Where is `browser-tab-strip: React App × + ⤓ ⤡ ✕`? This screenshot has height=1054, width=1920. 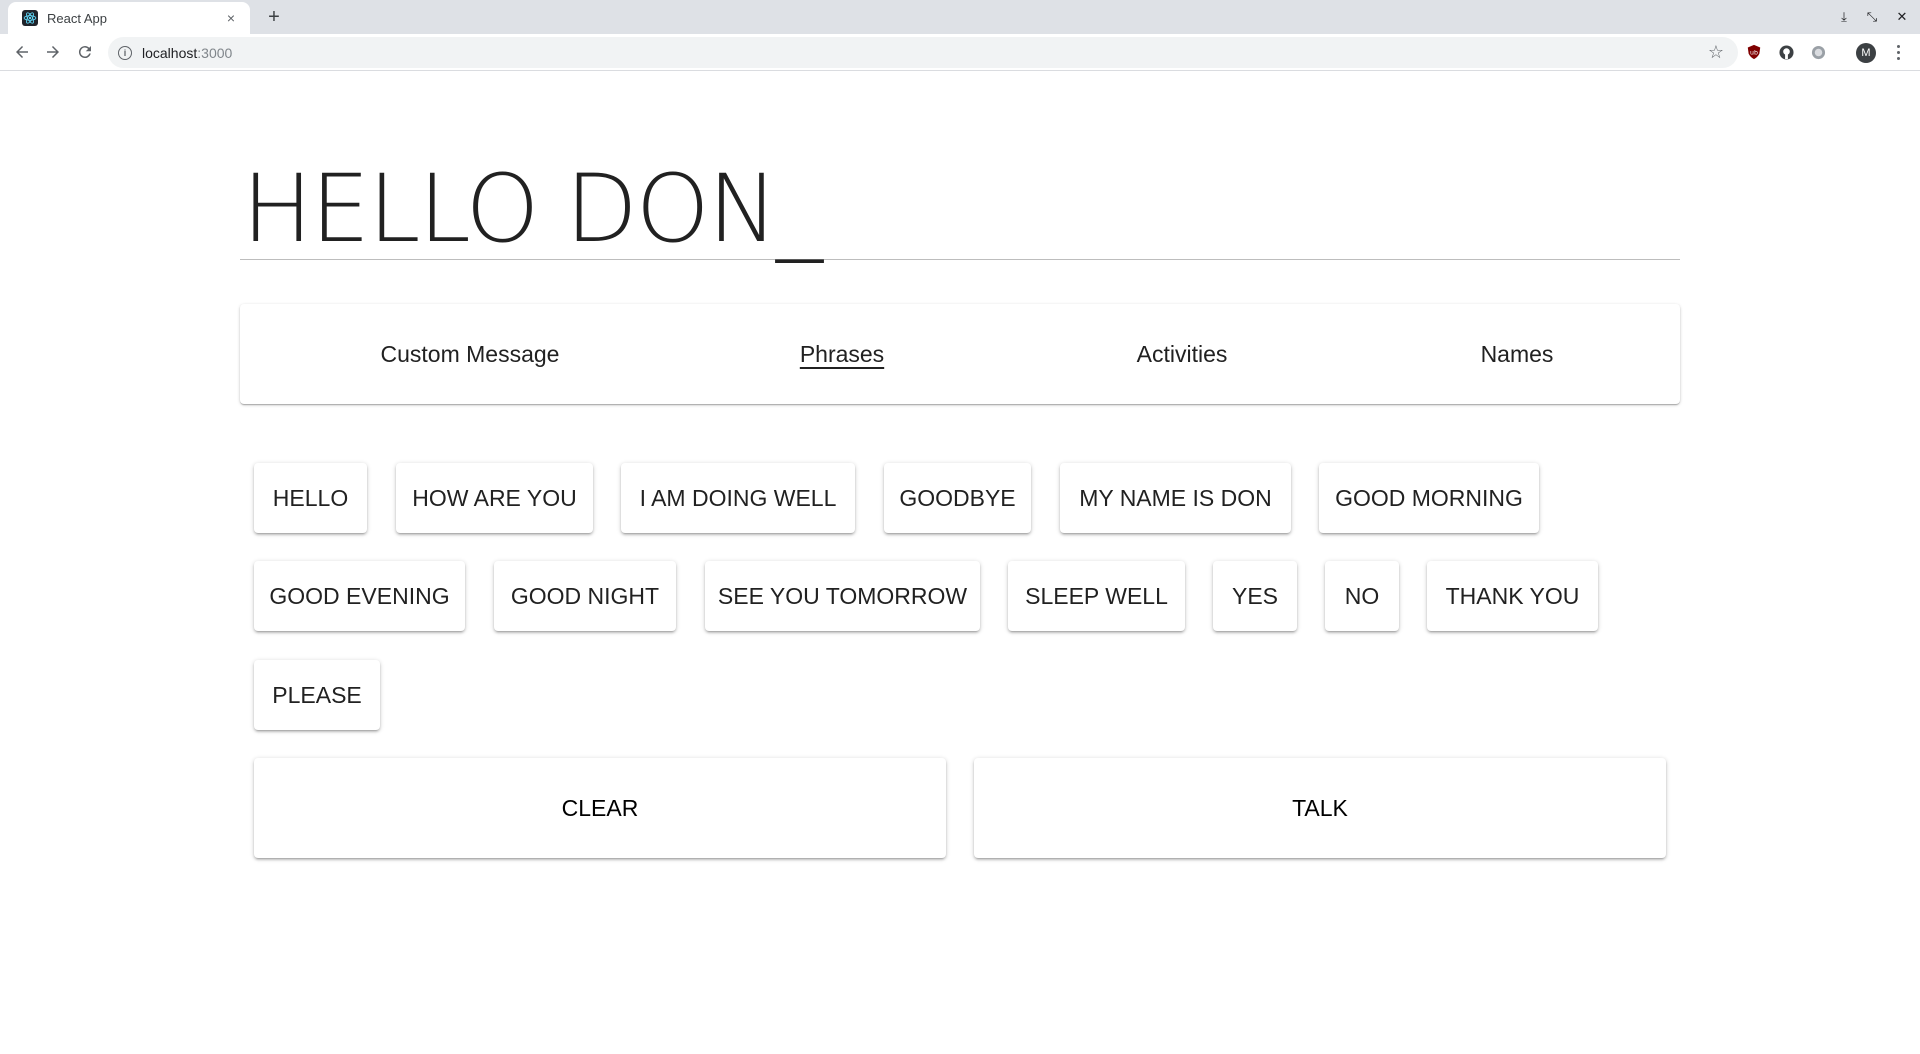
browser-tab-strip: React App × + ⤓ ⤡ ✕ is located at coordinates (960, 17).